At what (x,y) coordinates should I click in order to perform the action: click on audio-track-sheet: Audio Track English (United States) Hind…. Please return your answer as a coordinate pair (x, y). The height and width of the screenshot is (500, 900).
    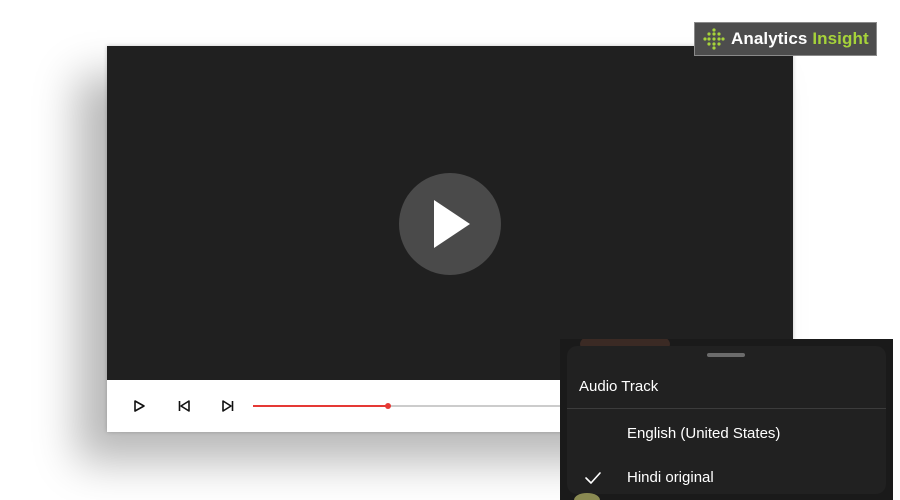
    Looking at the image, I should click on (726, 420).